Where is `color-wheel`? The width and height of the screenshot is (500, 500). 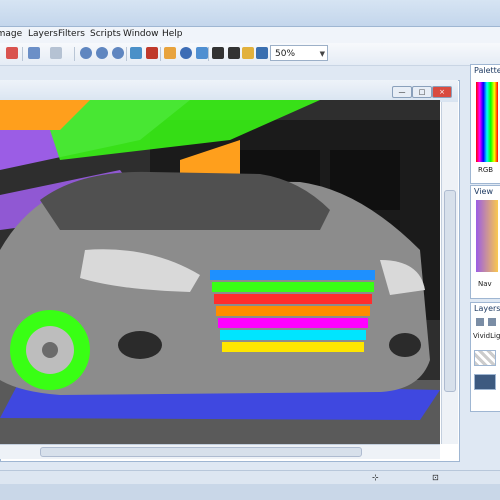 color-wheel is located at coordinates (487, 122).